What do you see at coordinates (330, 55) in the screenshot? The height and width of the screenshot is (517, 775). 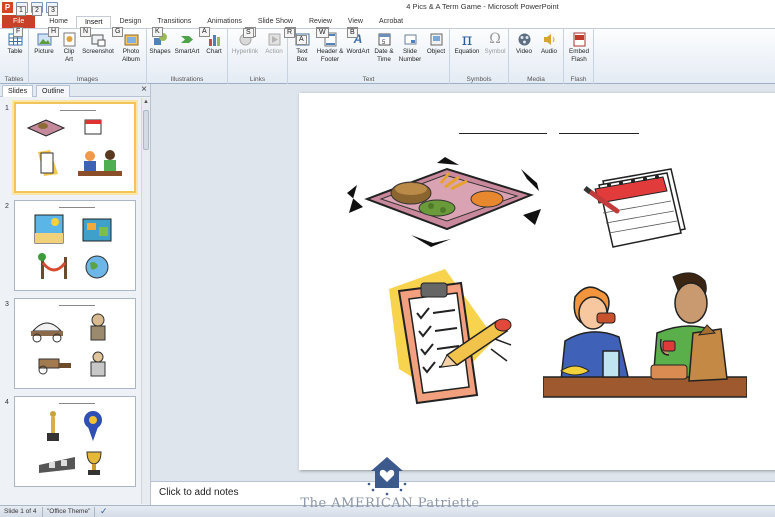 I see `header-footer-label: Header & Footer` at bounding box center [330, 55].